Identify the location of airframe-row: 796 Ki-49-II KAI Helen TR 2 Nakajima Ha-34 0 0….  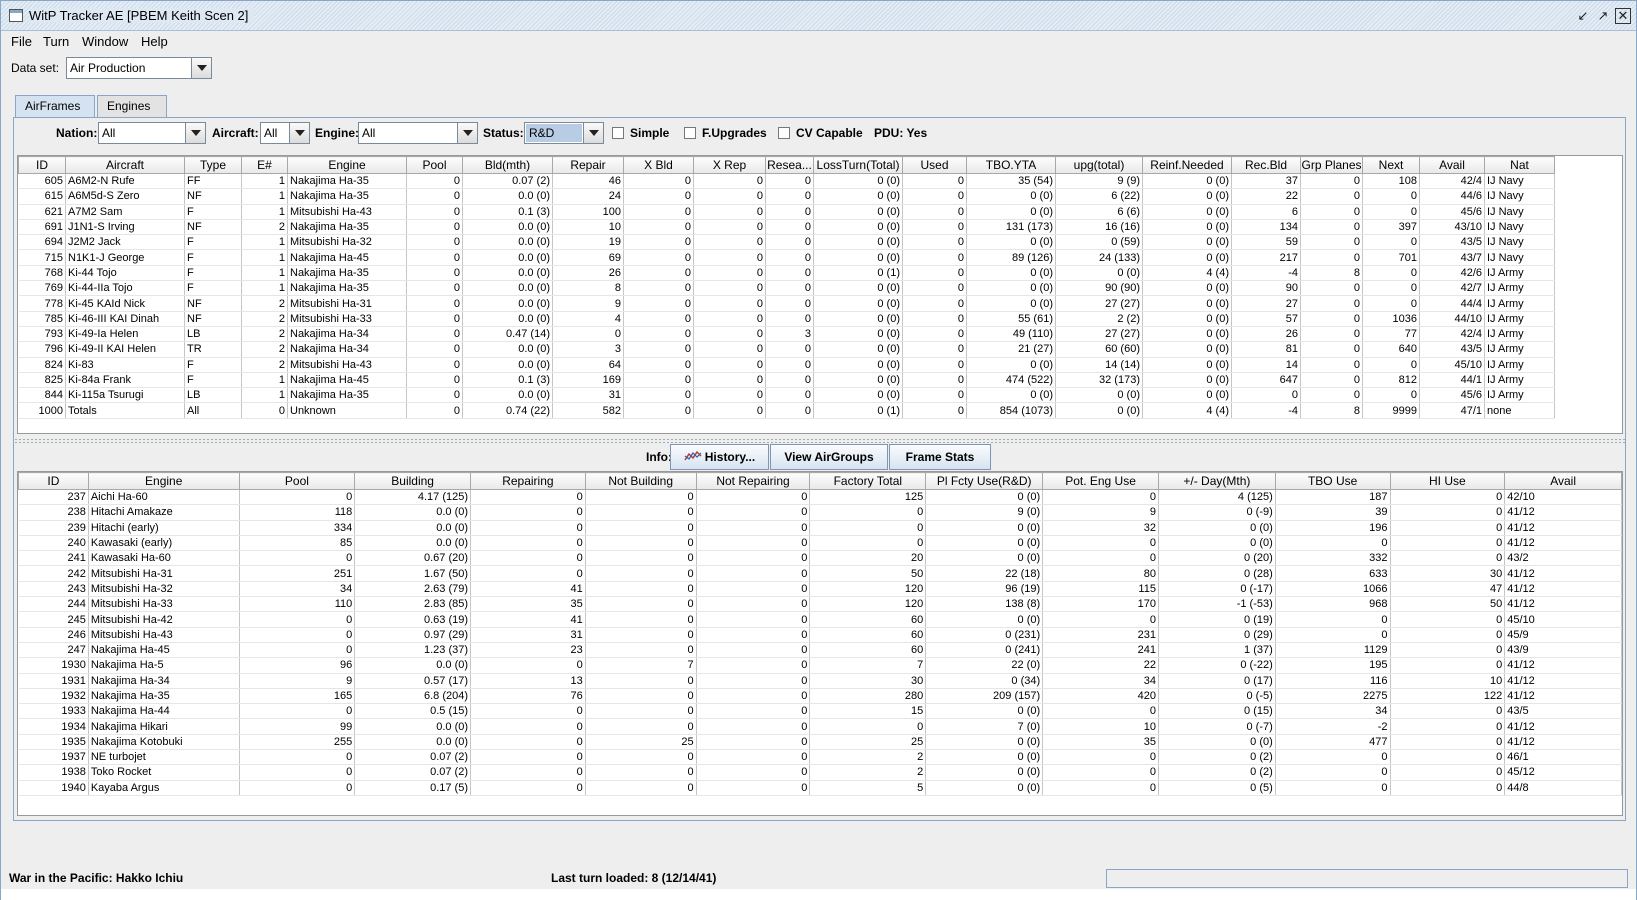
(786, 349).